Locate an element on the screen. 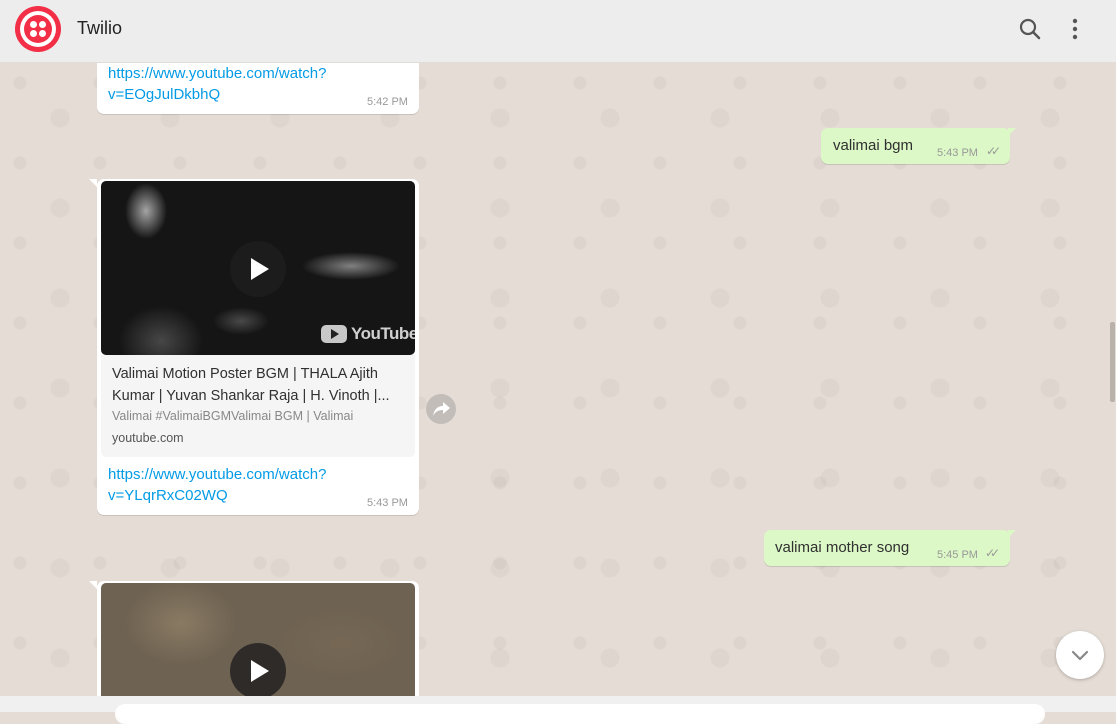  scroll-down-button is located at coordinates (1080, 655).